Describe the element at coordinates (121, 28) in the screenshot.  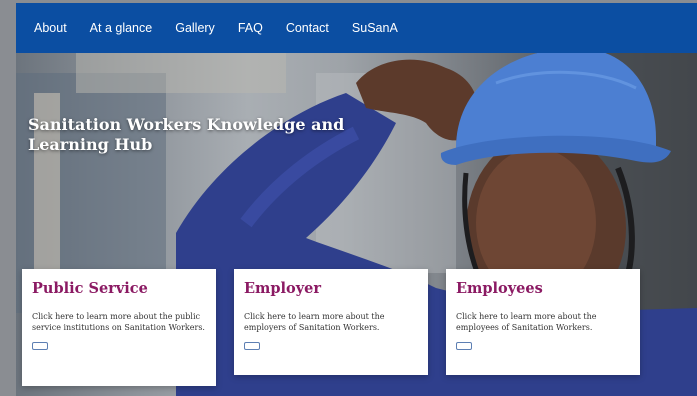
I see `nav-item-at-a-glance: At a glance` at that location.